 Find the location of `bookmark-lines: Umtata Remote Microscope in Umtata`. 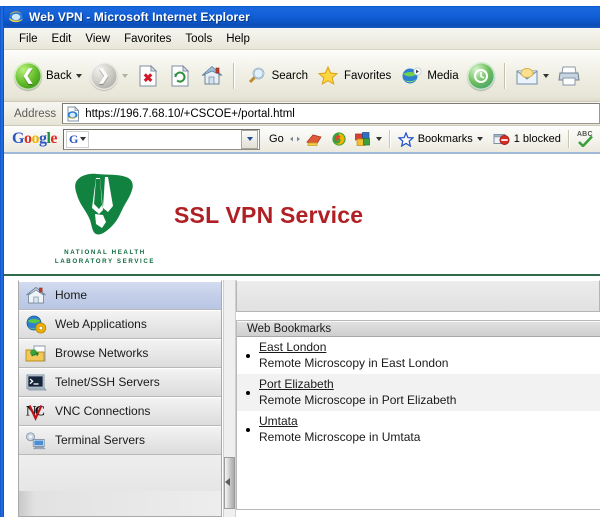

bookmark-lines: Umtata Remote Microscope in Umtata is located at coordinates (339, 429).